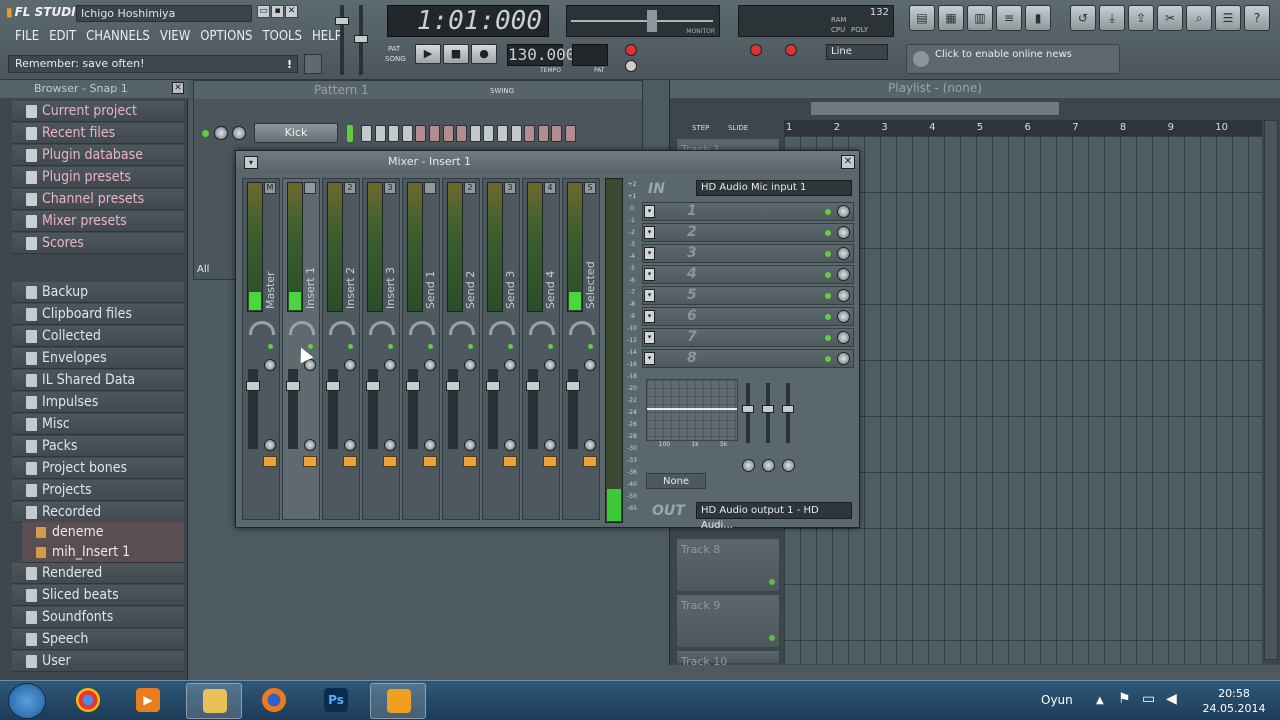  What do you see at coordinates (148, 701) in the screenshot?
I see `taskbar-media-player: ▶` at bounding box center [148, 701].